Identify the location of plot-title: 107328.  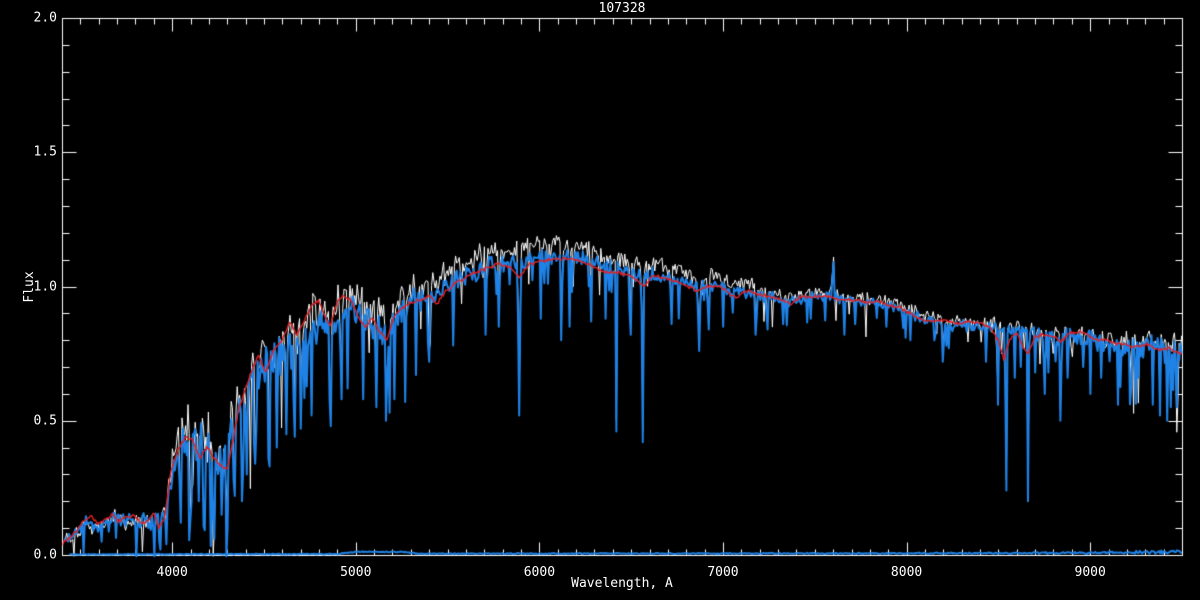
(622, 8).